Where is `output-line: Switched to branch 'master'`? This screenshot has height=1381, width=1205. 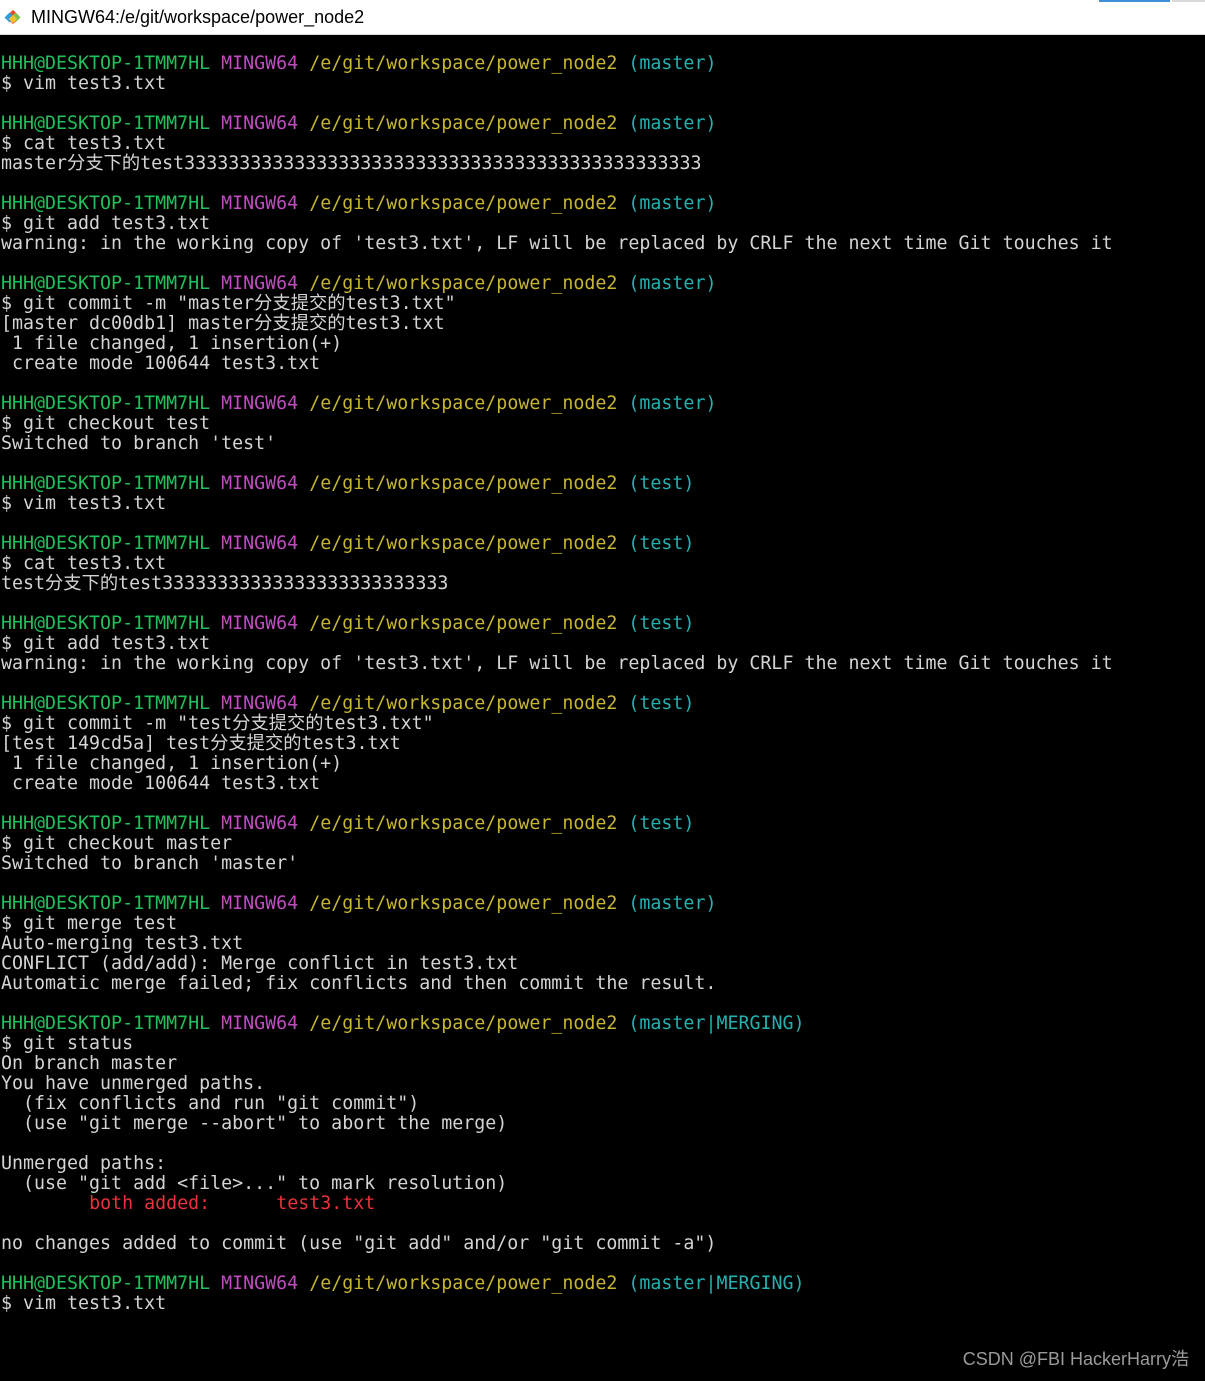 output-line: Switched to branch 'master' is located at coordinates (150, 863).